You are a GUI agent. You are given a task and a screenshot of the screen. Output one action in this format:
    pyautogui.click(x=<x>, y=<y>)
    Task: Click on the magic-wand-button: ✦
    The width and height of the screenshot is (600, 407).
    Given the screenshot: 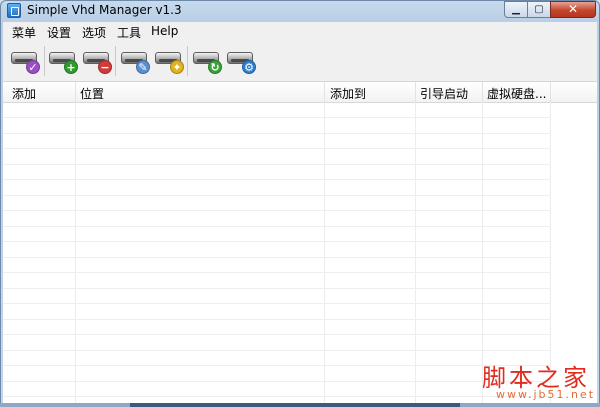 What is the action you would take?
    pyautogui.click(x=170, y=61)
    